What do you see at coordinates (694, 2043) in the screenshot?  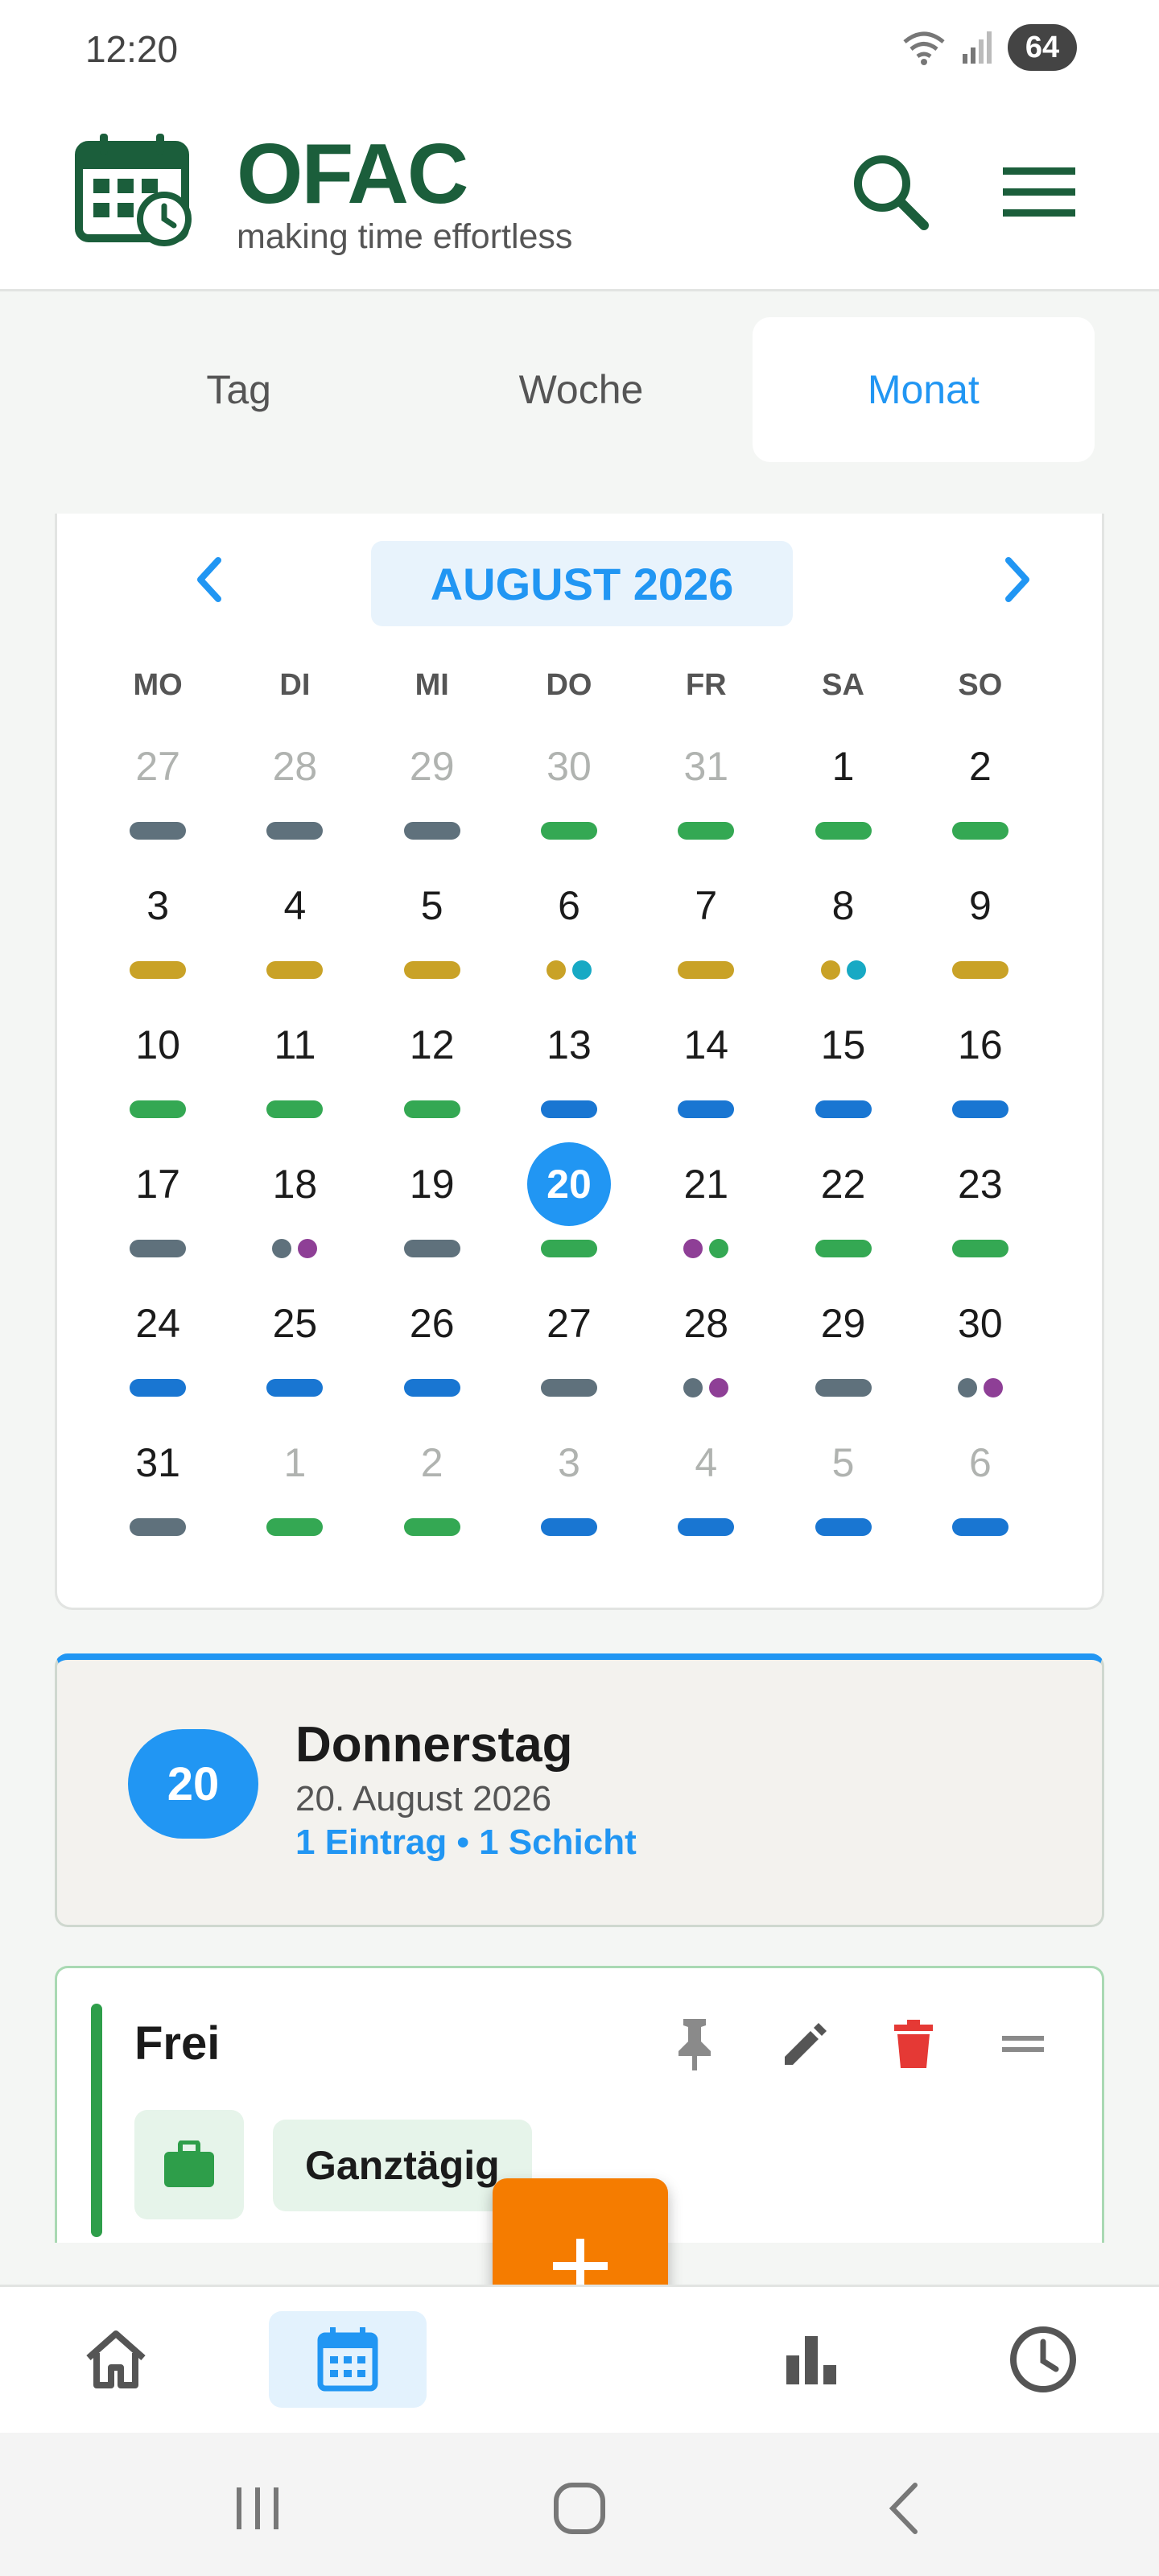 I see `pin-icon` at bounding box center [694, 2043].